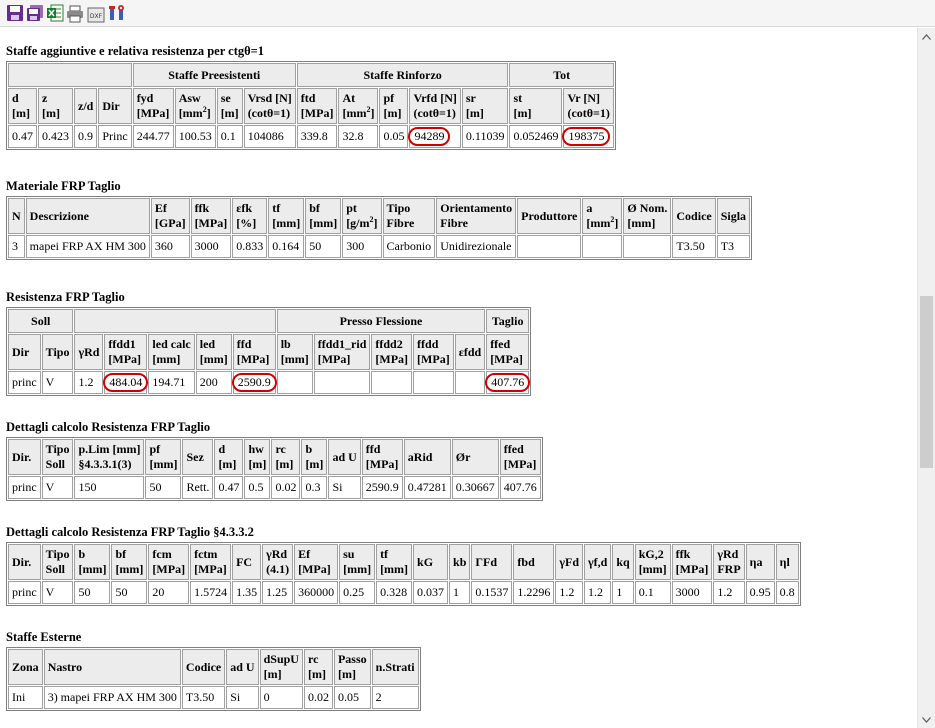 The width and height of the screenshot is (935, 728). I want to click on header-text: pt, so click(351, 208).